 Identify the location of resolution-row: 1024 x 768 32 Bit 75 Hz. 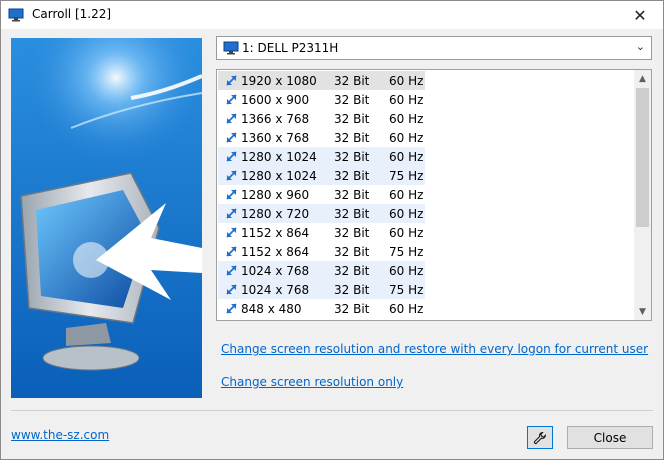
(321, 289).